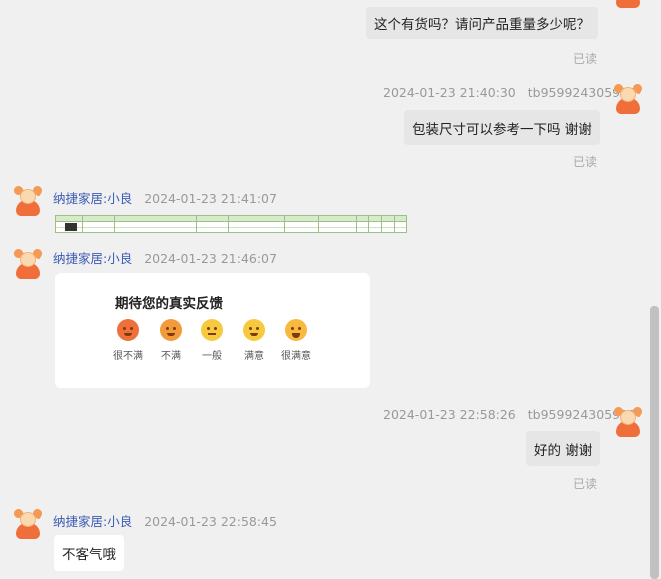 This screenshot has width=661, height=579. What do you see at coordinates (231, 224) in the screenshot?
I see `table-image-thumbnail` at bounding box center [231, 224].